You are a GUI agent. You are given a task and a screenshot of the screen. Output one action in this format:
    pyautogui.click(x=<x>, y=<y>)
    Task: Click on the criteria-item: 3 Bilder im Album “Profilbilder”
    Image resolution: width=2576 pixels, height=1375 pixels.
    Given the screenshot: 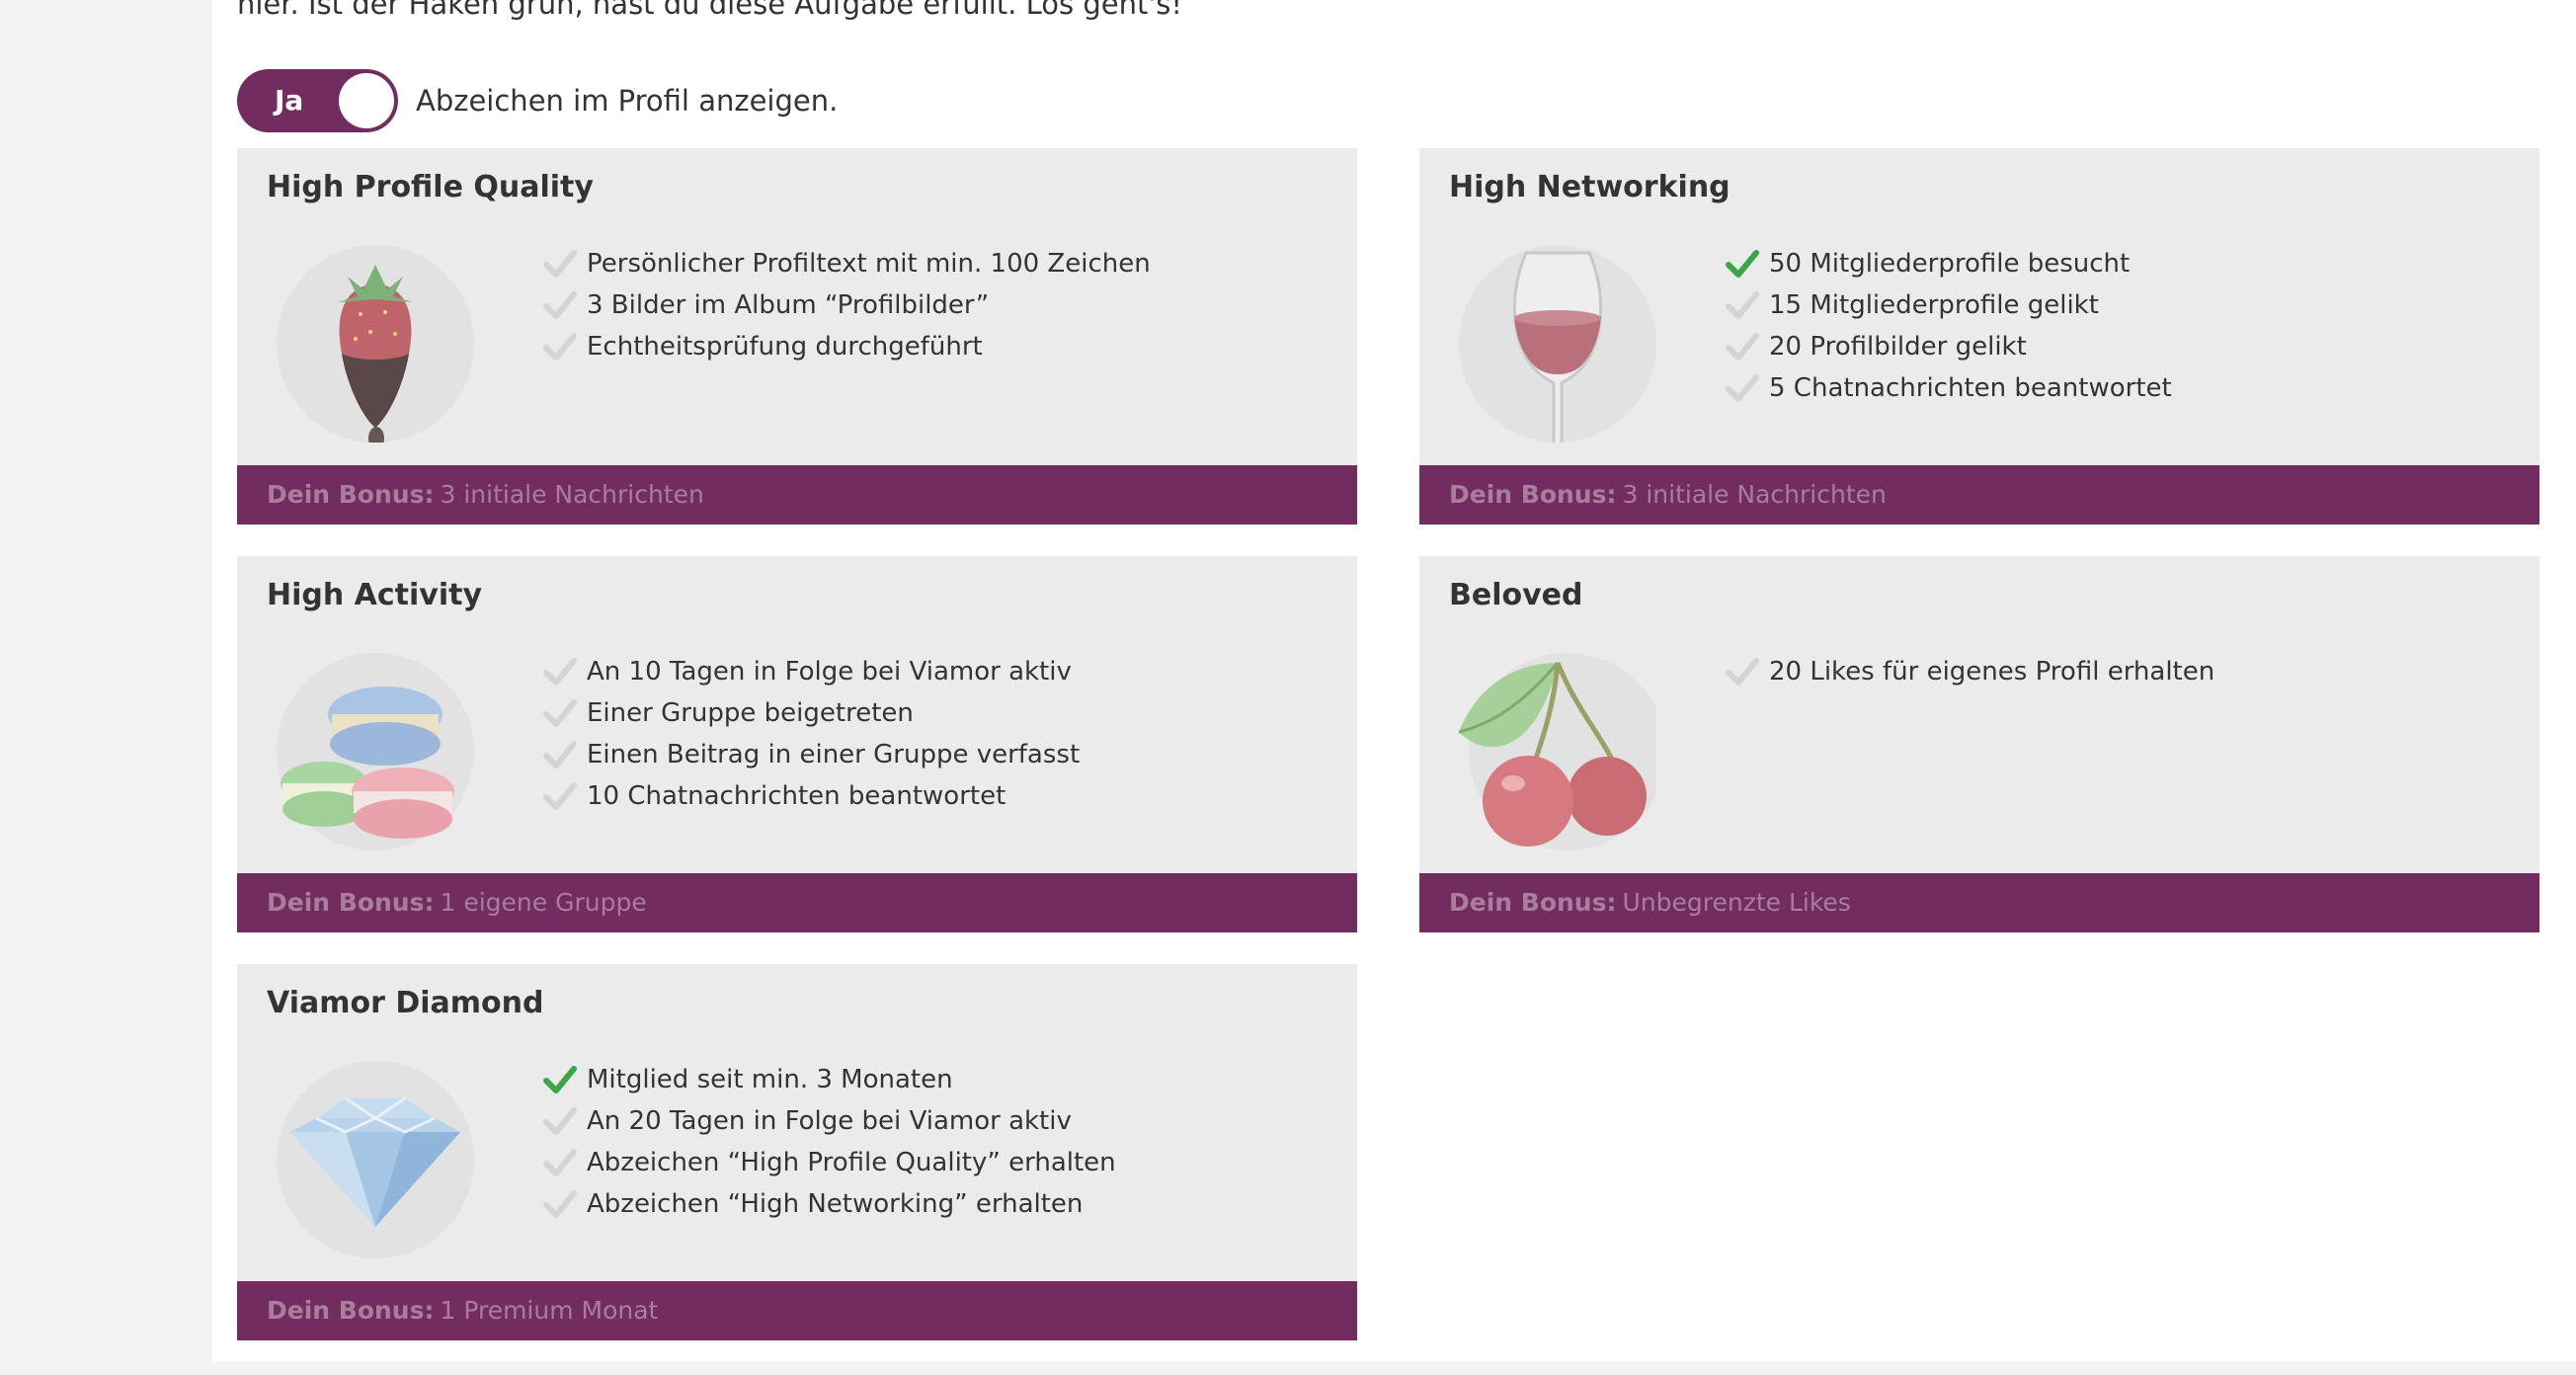 What is the action you would take?
    pyautogui.click(x=847, y=305)
    